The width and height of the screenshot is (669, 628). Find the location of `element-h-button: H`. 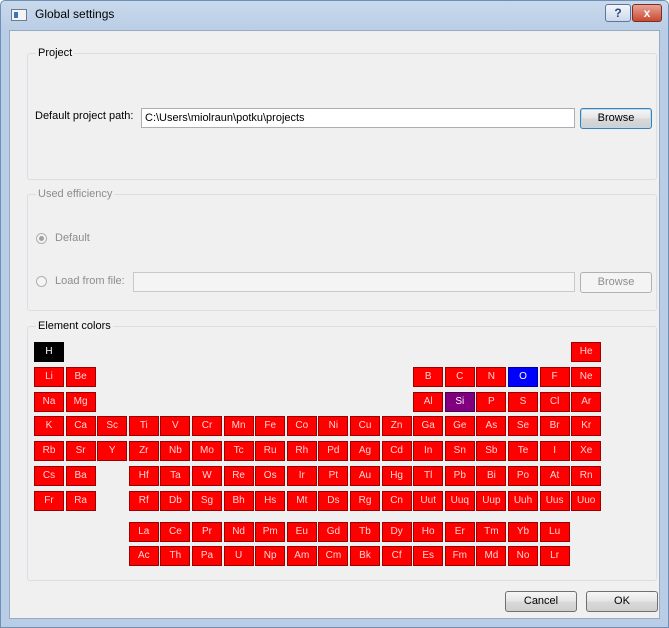

element-h-button: H is located at coordinates (49, 352).